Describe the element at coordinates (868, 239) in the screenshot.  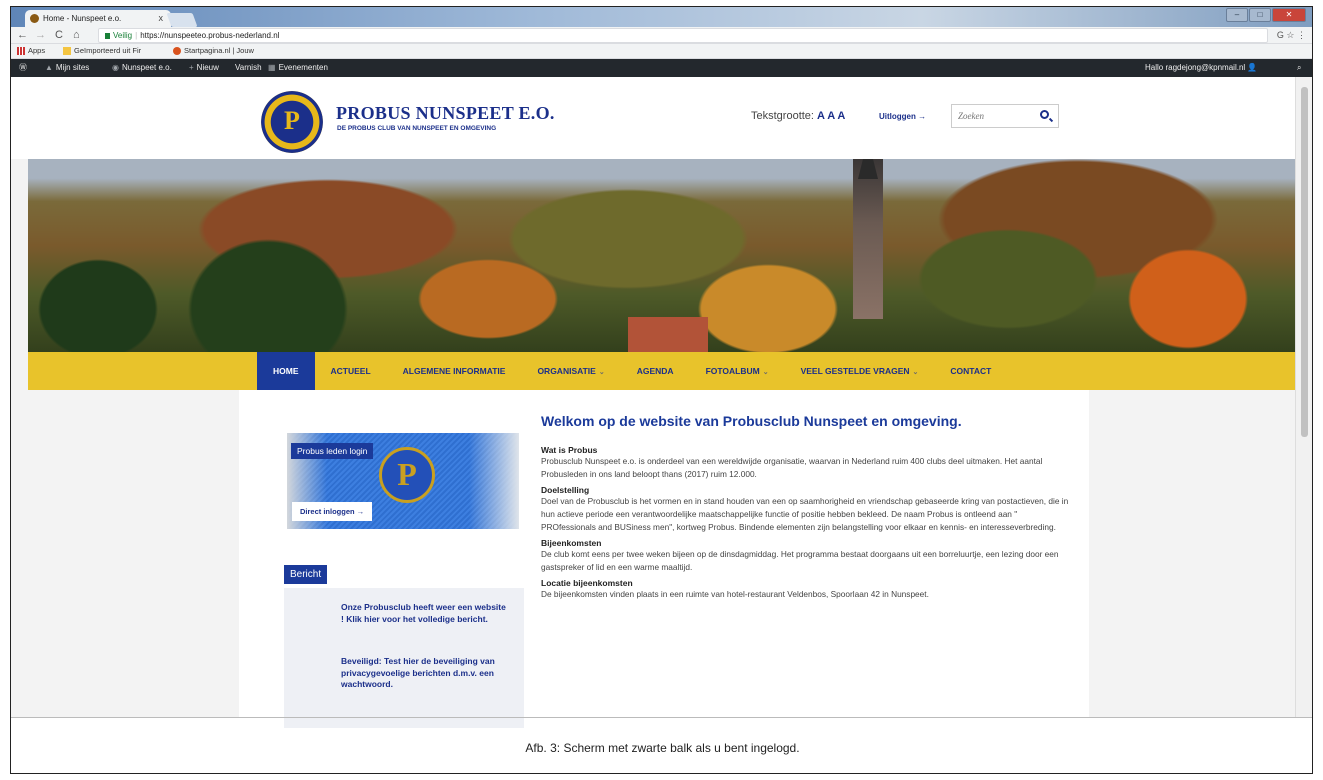
I see `church-tower` at that location.